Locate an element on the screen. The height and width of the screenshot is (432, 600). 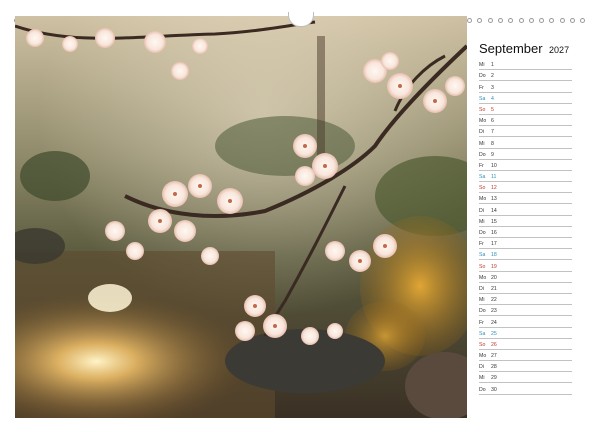
day-number: 10 is located at coordinates (494, 165).